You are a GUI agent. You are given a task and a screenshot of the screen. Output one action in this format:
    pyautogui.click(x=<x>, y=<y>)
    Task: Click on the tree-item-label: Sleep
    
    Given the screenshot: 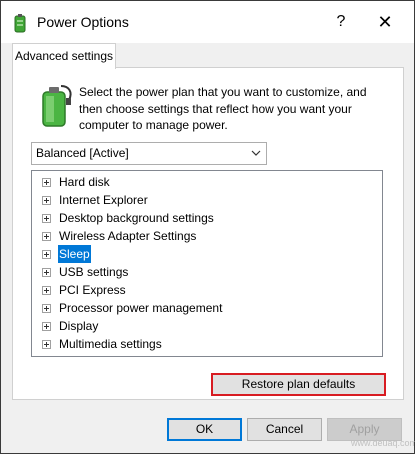 What is the action you would take?
    pyautogui.click(x=74, y=254)
    